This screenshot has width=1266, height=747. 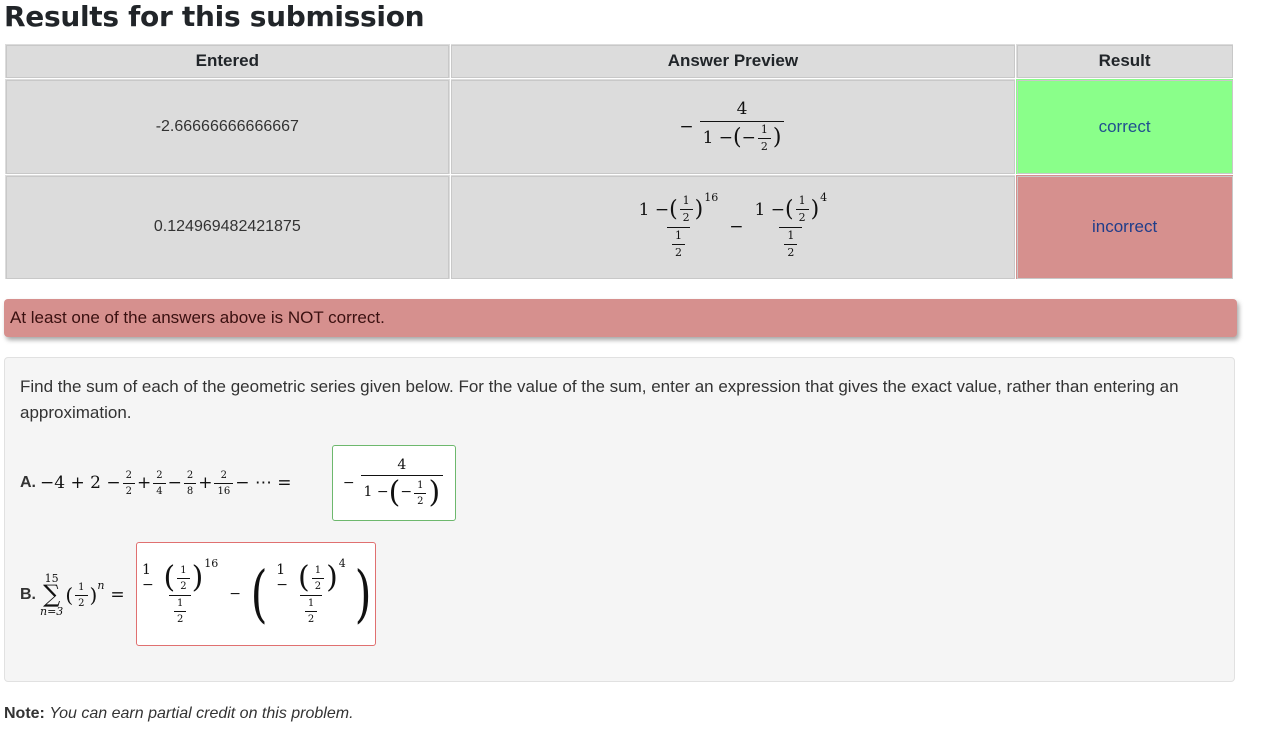 I want to click on page-title: Results for this submission, so click(x=214, y=16).